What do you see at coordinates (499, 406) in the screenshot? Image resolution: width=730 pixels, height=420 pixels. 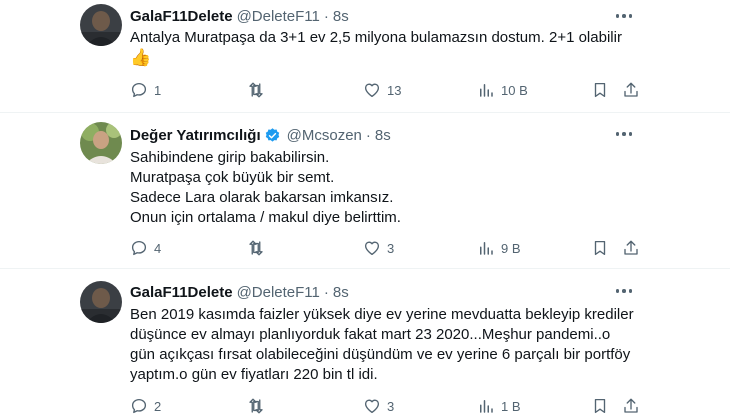 I see `views-button: 1 B` at bounding box center [499, 406].